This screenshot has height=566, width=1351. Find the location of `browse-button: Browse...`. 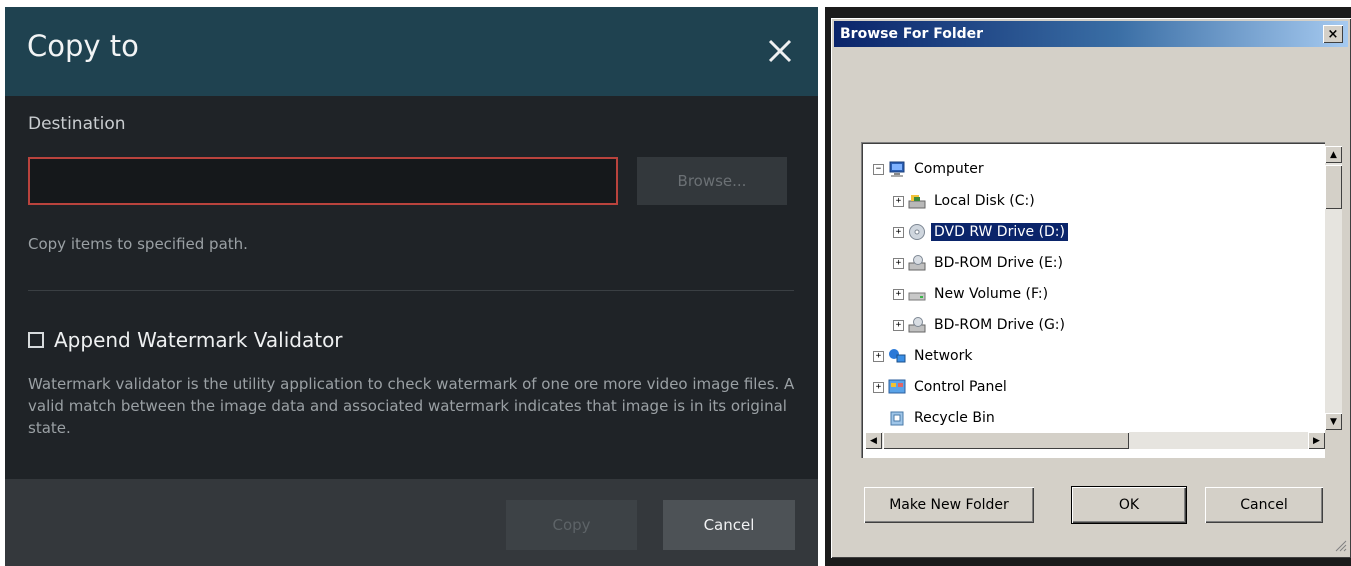

browse-button: Browse... is located at coordinates (712, 181).